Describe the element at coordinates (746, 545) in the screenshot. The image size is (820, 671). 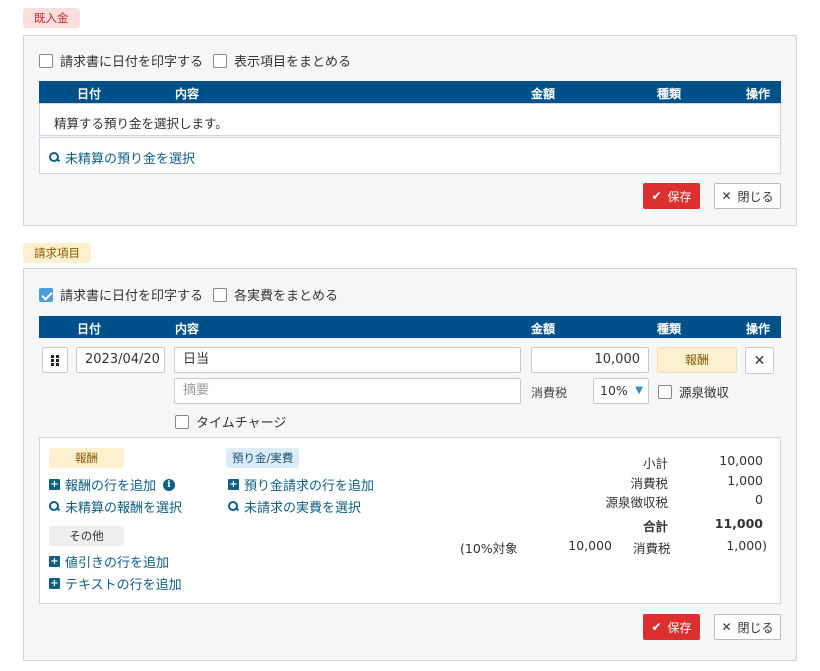
I see `breakdown-tax-value: 1,000)` at that location.